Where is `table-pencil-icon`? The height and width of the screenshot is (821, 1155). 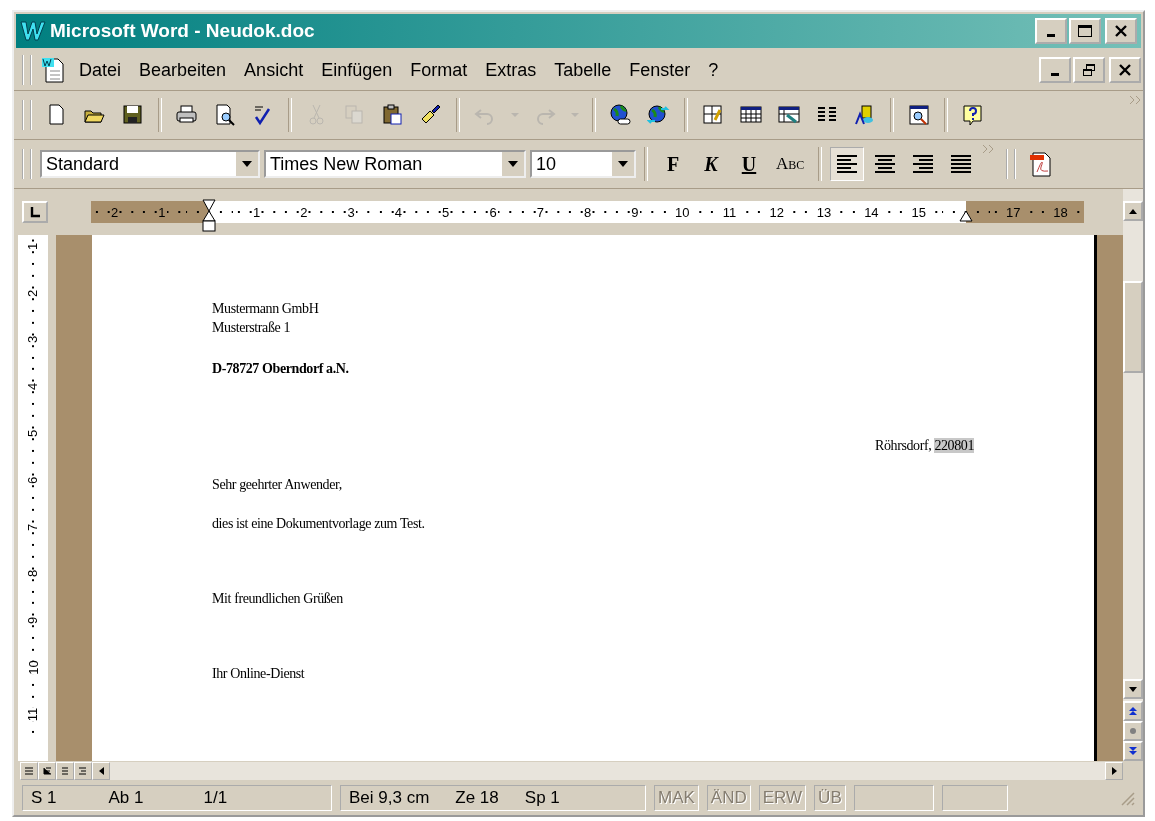 table-pencil-icon is located at coordinates (713, 115).